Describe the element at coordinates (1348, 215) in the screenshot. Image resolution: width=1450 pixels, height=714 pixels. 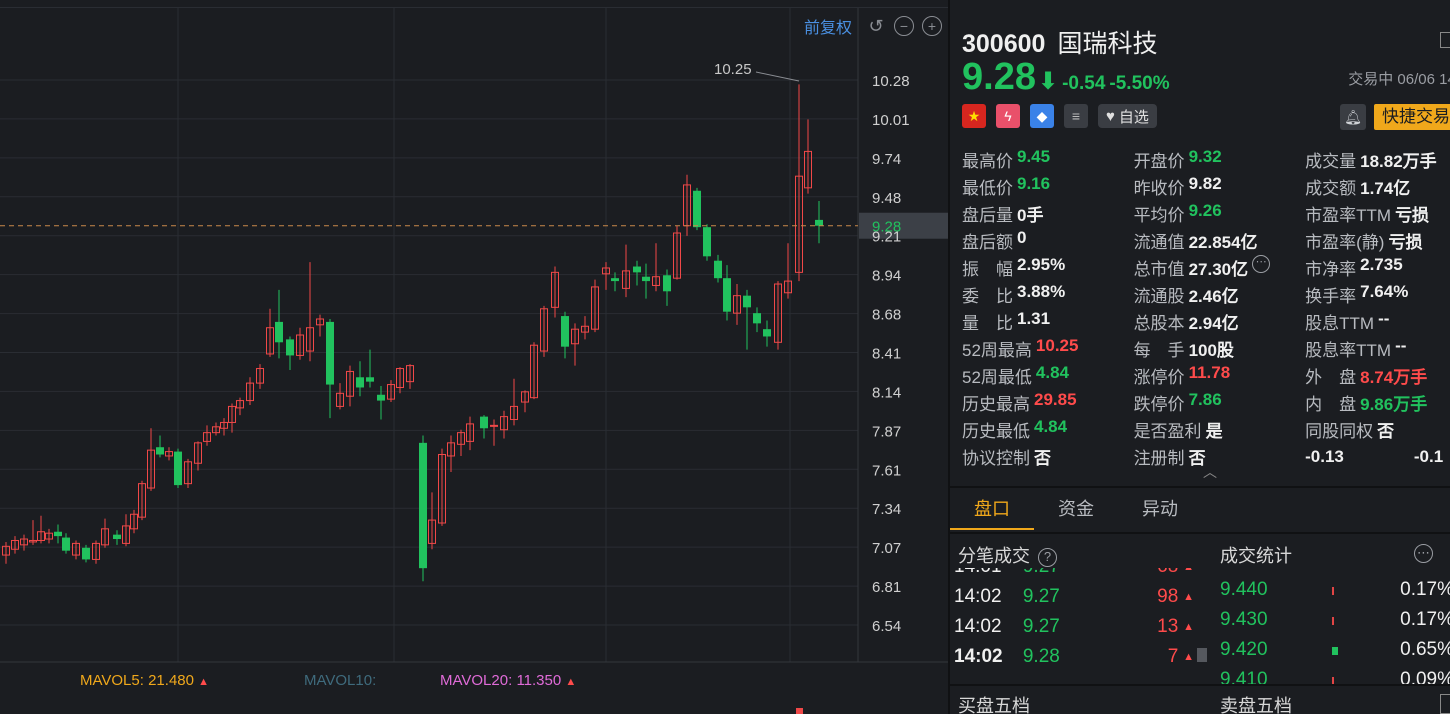
I see `stat-label: 市盈率TTM` at that location.